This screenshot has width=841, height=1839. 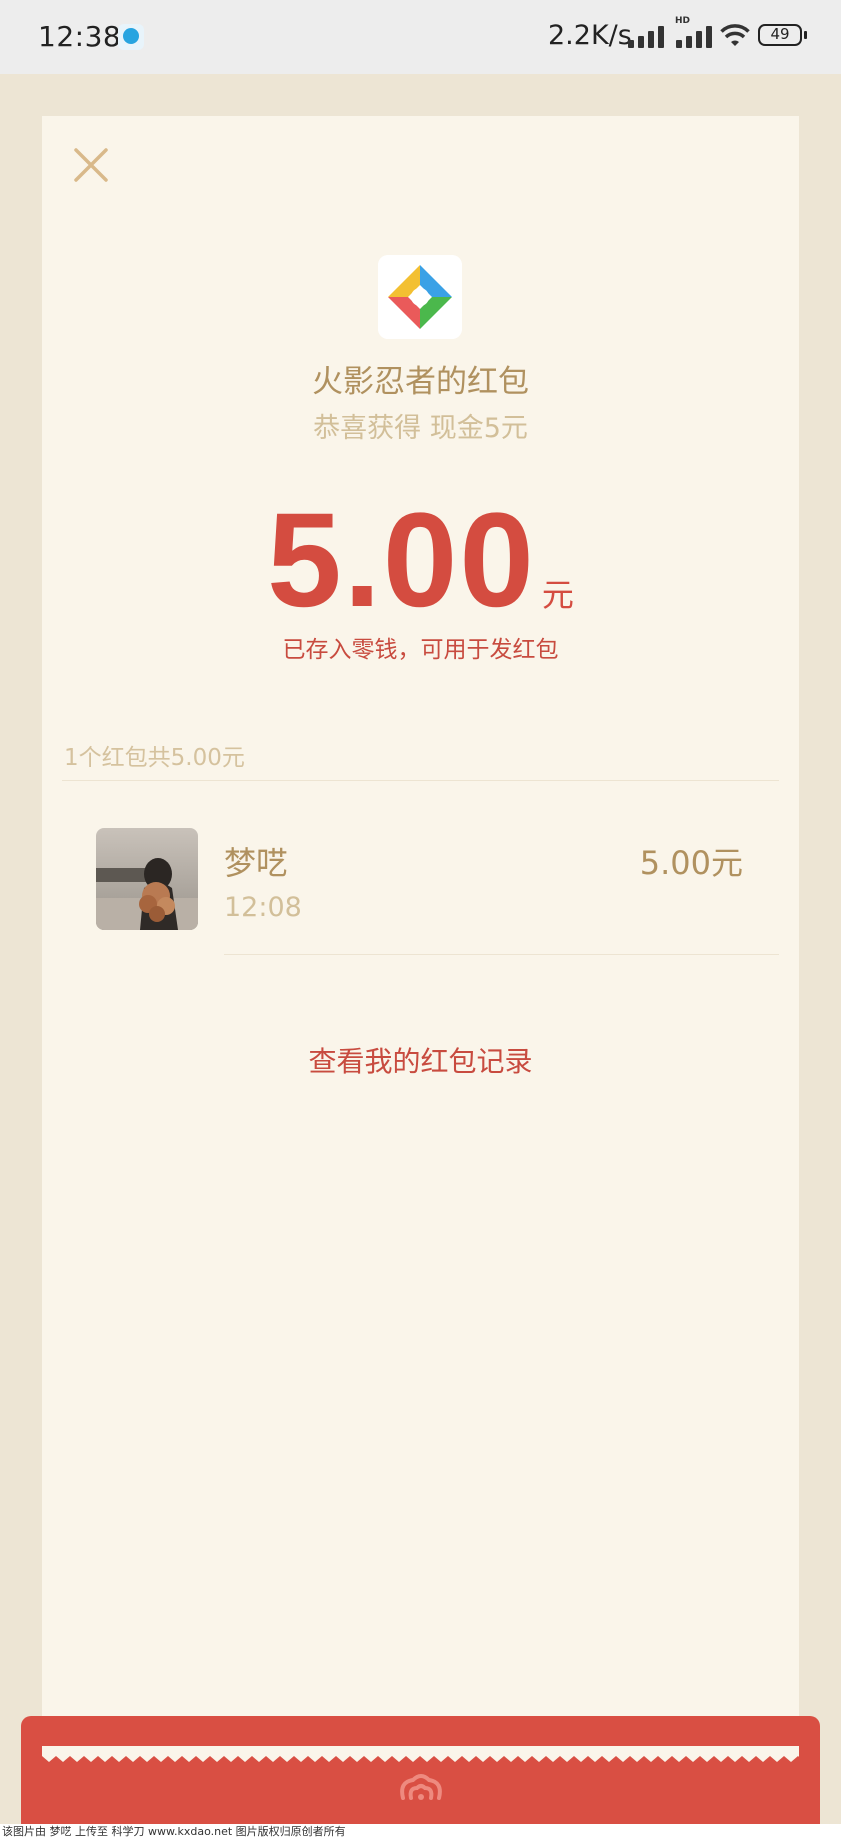 What do you see at coordinates (420, 37) in the screenshot?
I see `status-bar: 12:38 2.2K/s HD 49` at bounding box center [420, 37].